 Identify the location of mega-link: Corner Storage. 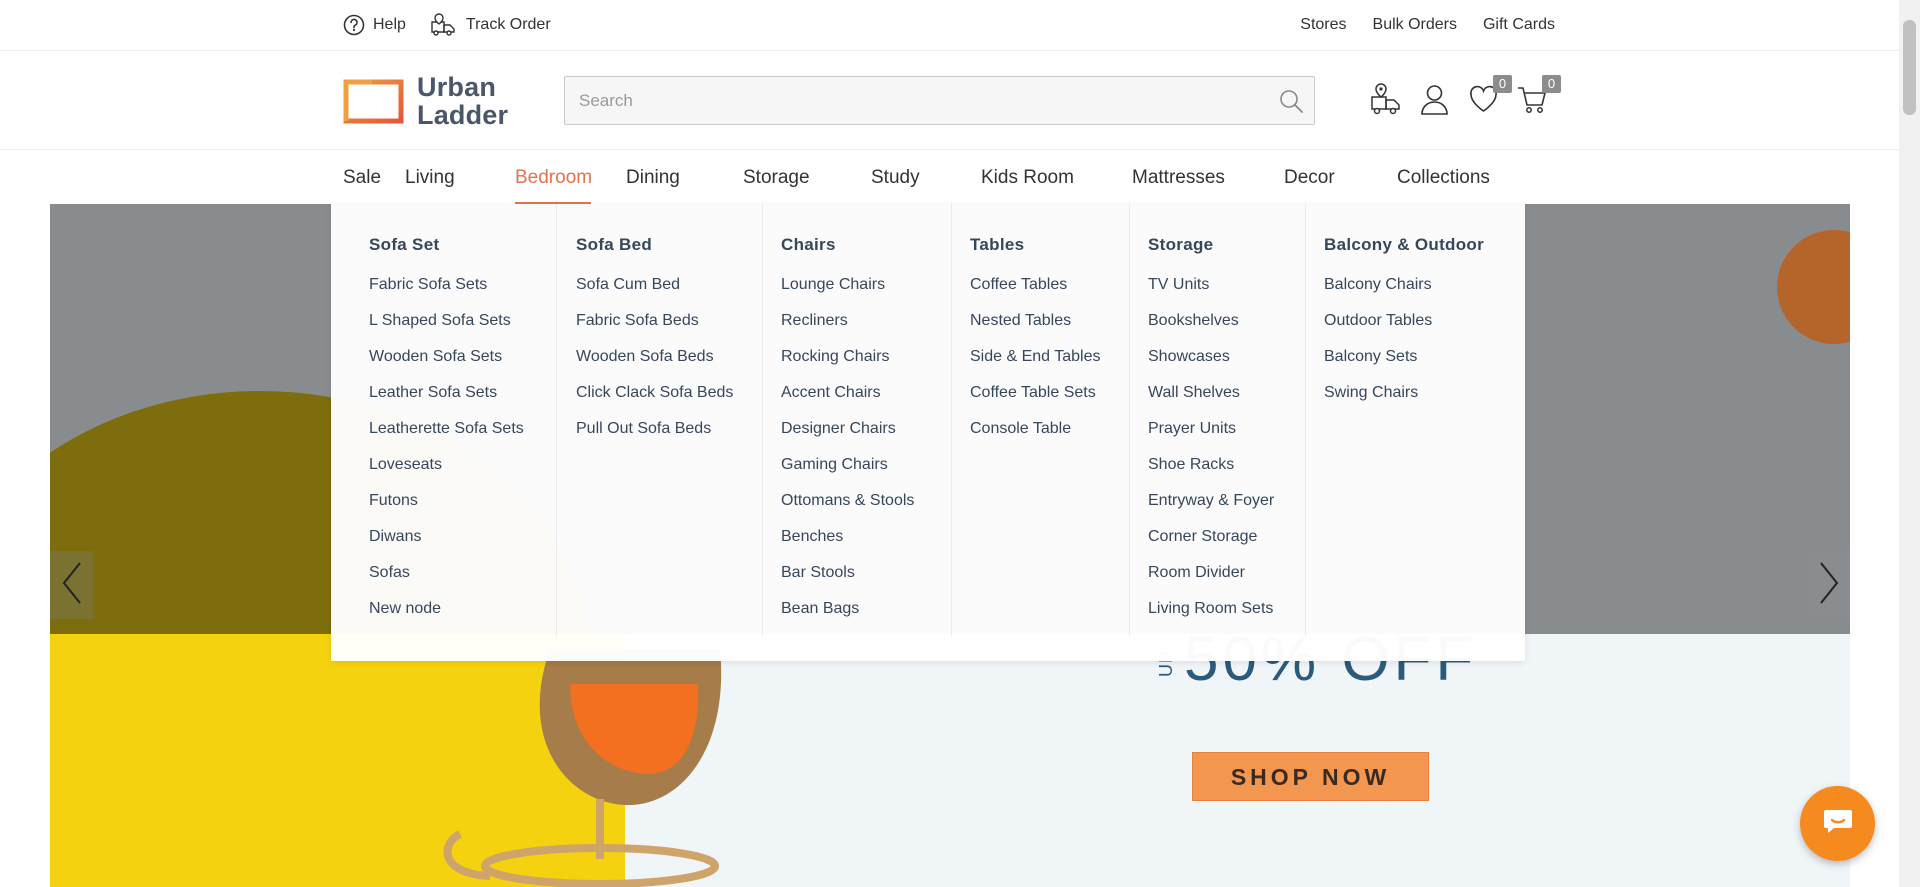
(1226, 545).